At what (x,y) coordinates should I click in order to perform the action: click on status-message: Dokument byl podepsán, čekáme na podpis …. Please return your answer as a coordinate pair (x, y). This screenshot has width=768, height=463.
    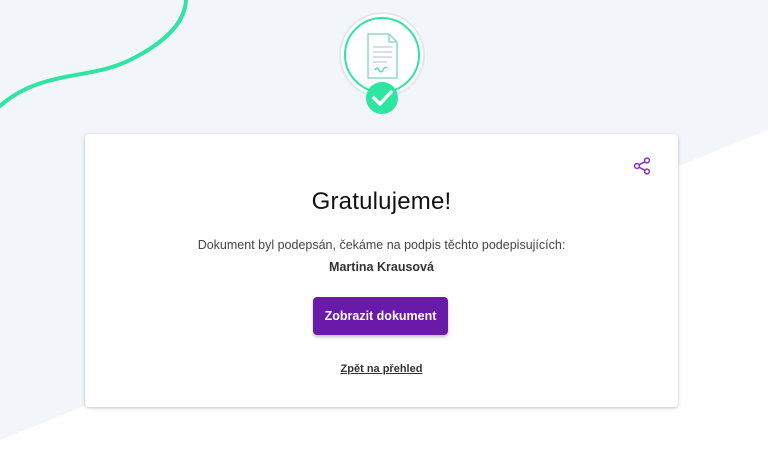
    Looking at the image, I should click on (381, 245).